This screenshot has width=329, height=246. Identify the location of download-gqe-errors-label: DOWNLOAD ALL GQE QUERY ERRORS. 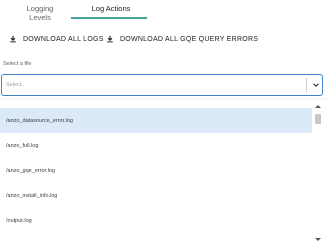
(189, 39).